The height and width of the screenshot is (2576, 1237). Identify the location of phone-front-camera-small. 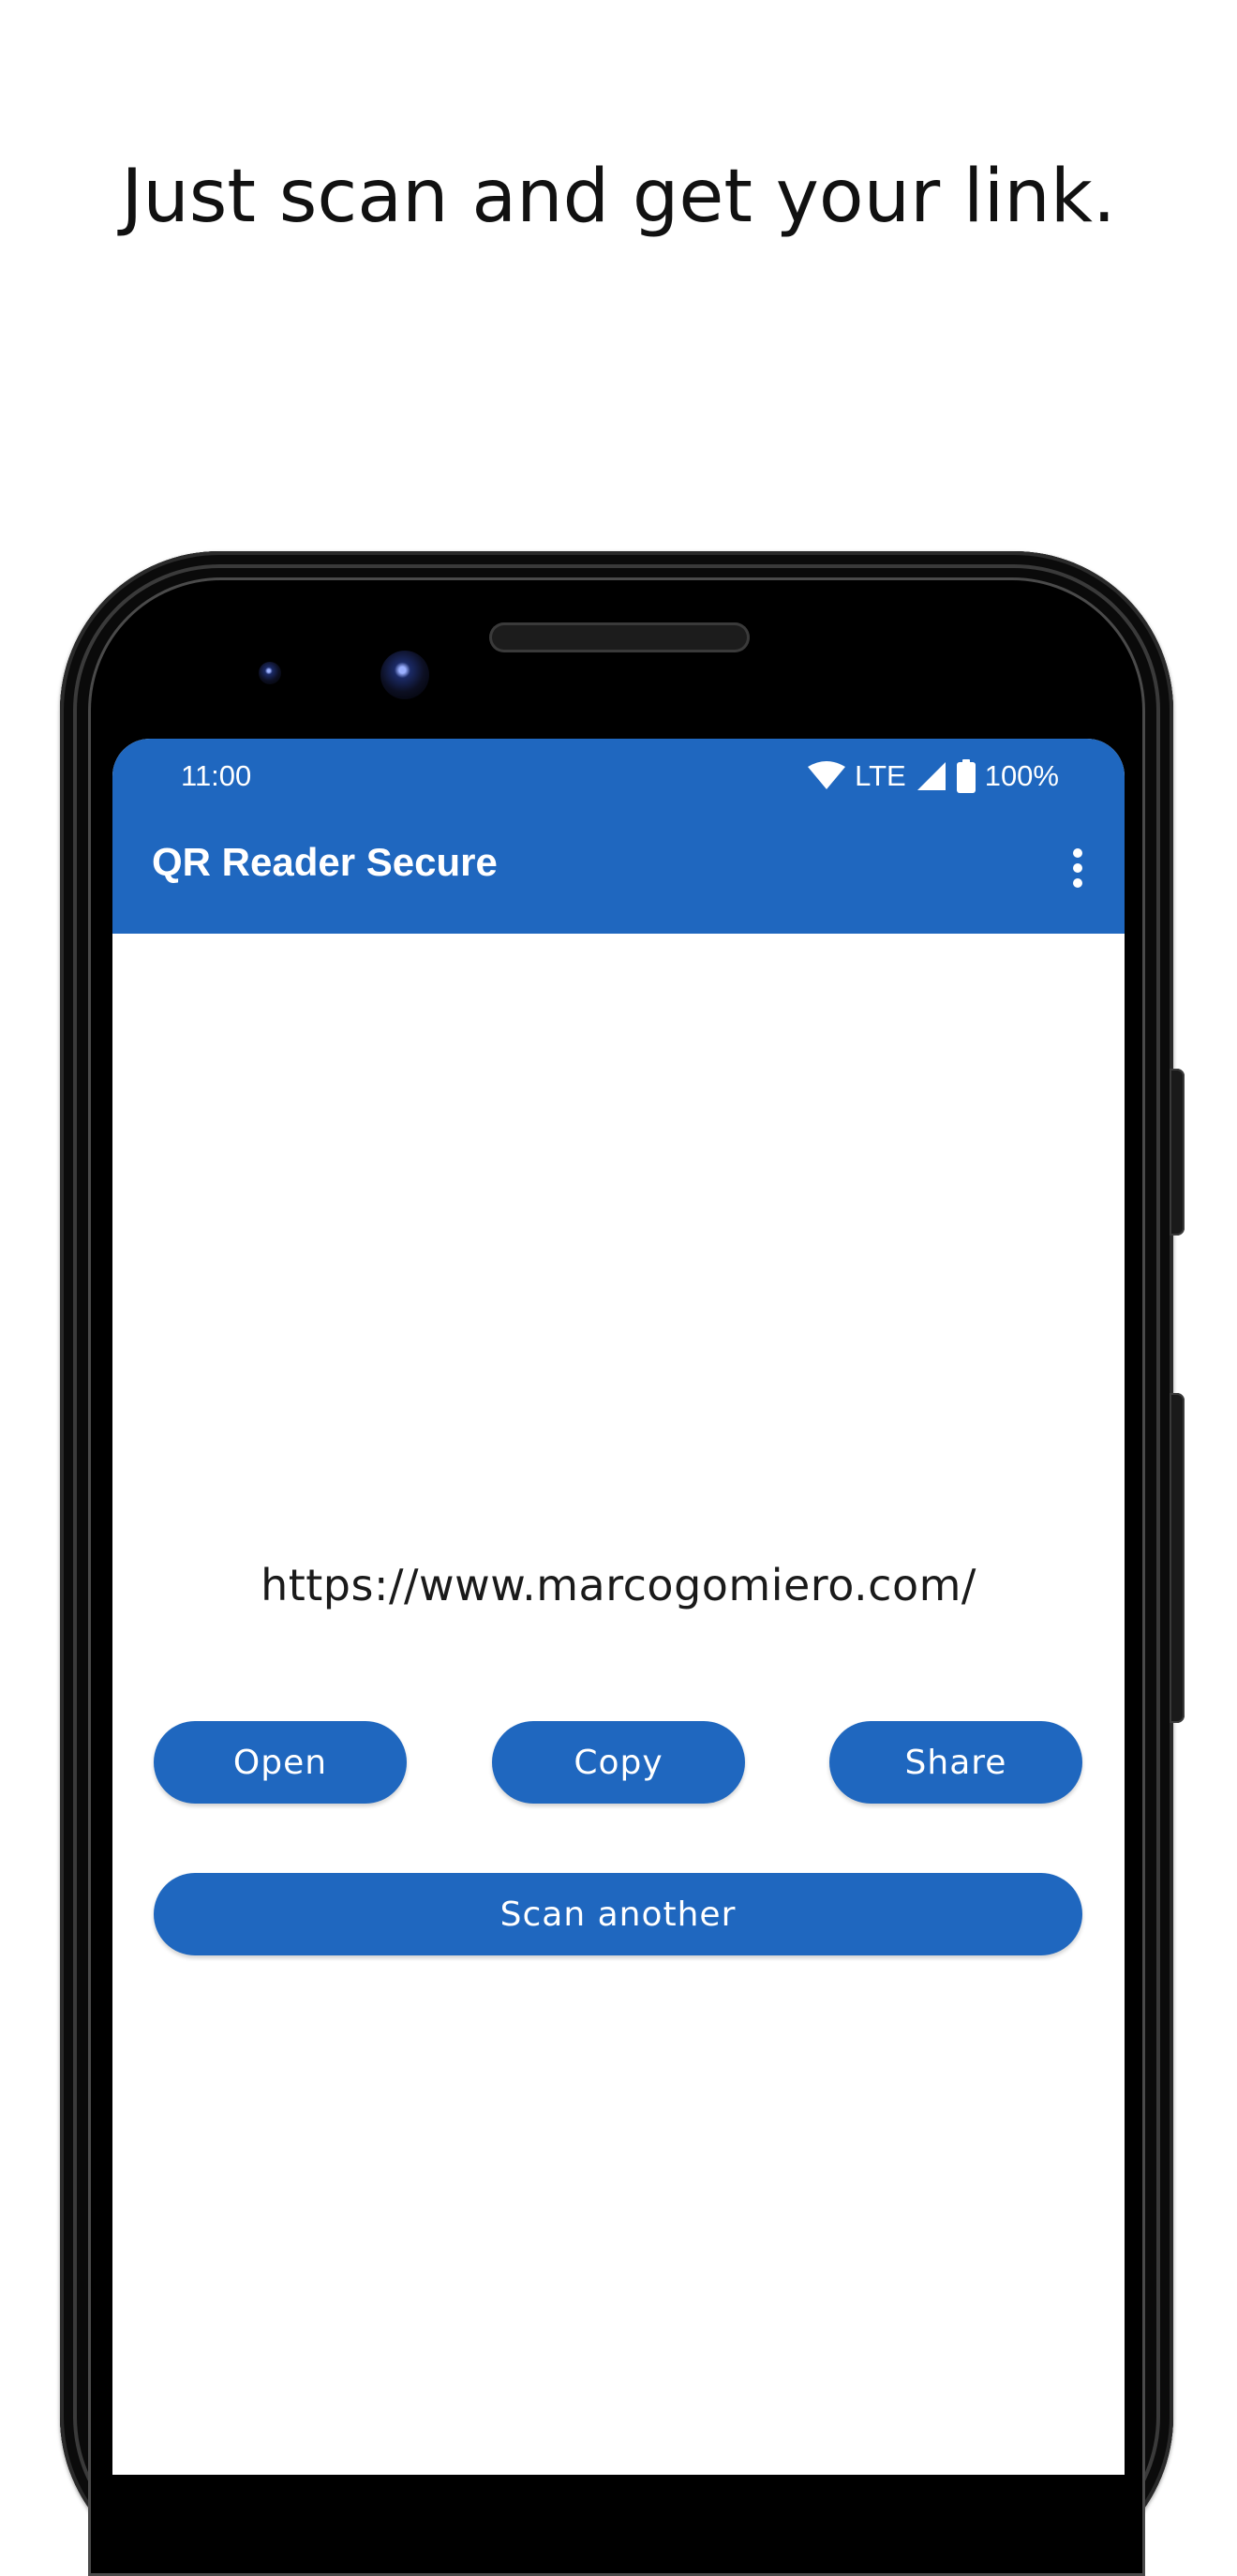
(270, 673).